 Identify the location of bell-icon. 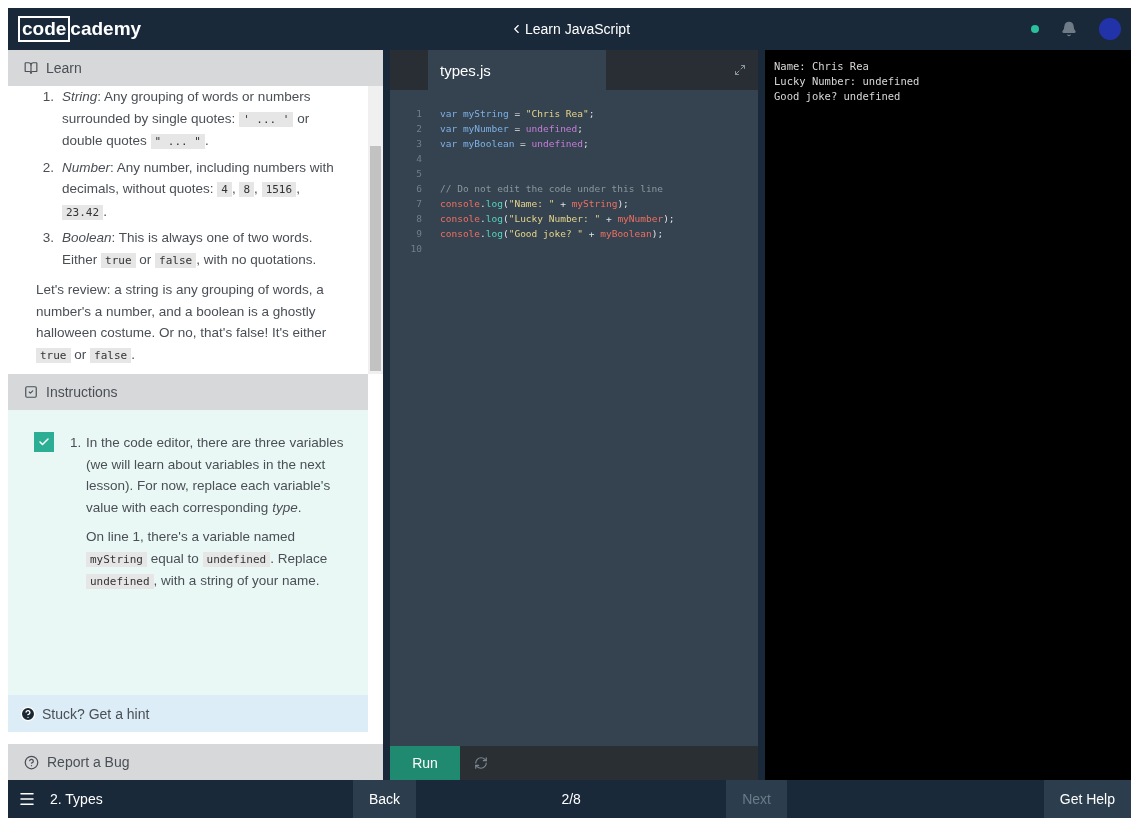
(1069, 29).